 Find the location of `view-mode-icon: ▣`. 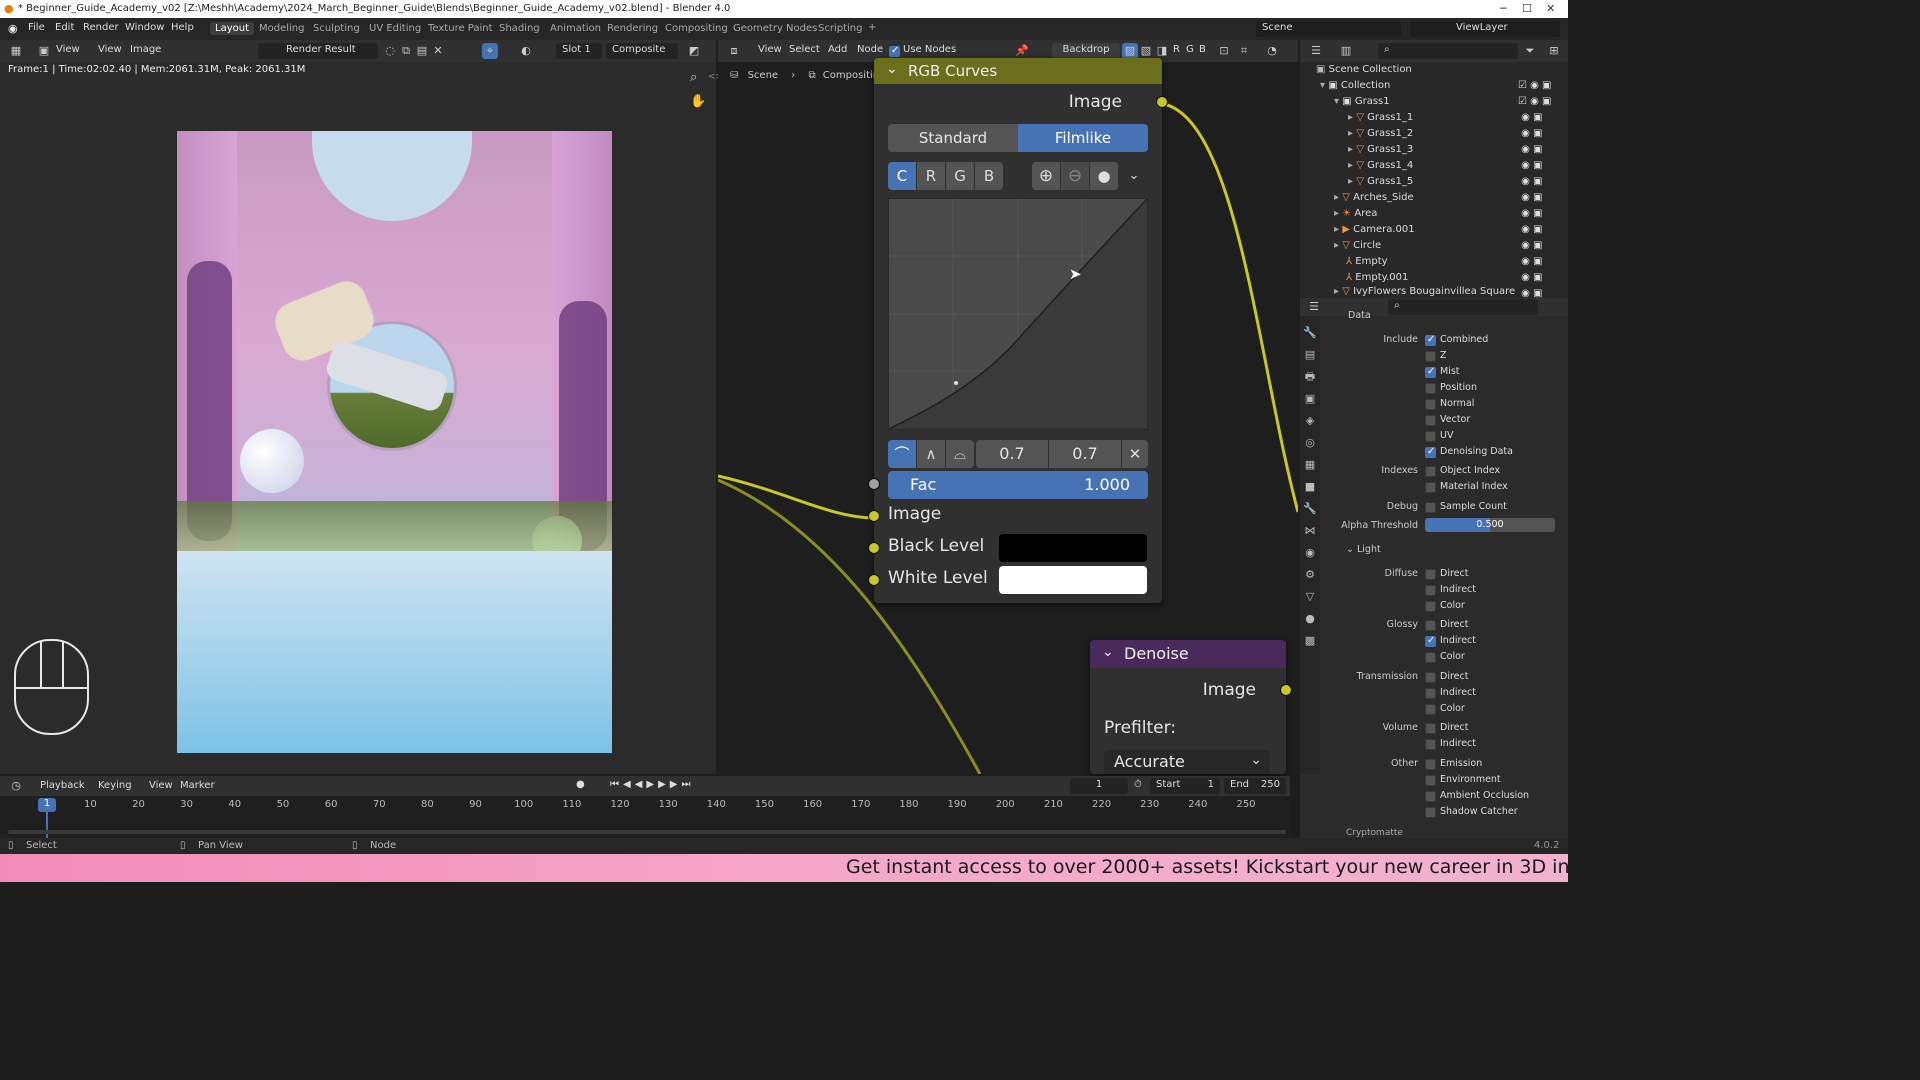

view-mode-icon: ▣ is located at coordinates (44, 51).